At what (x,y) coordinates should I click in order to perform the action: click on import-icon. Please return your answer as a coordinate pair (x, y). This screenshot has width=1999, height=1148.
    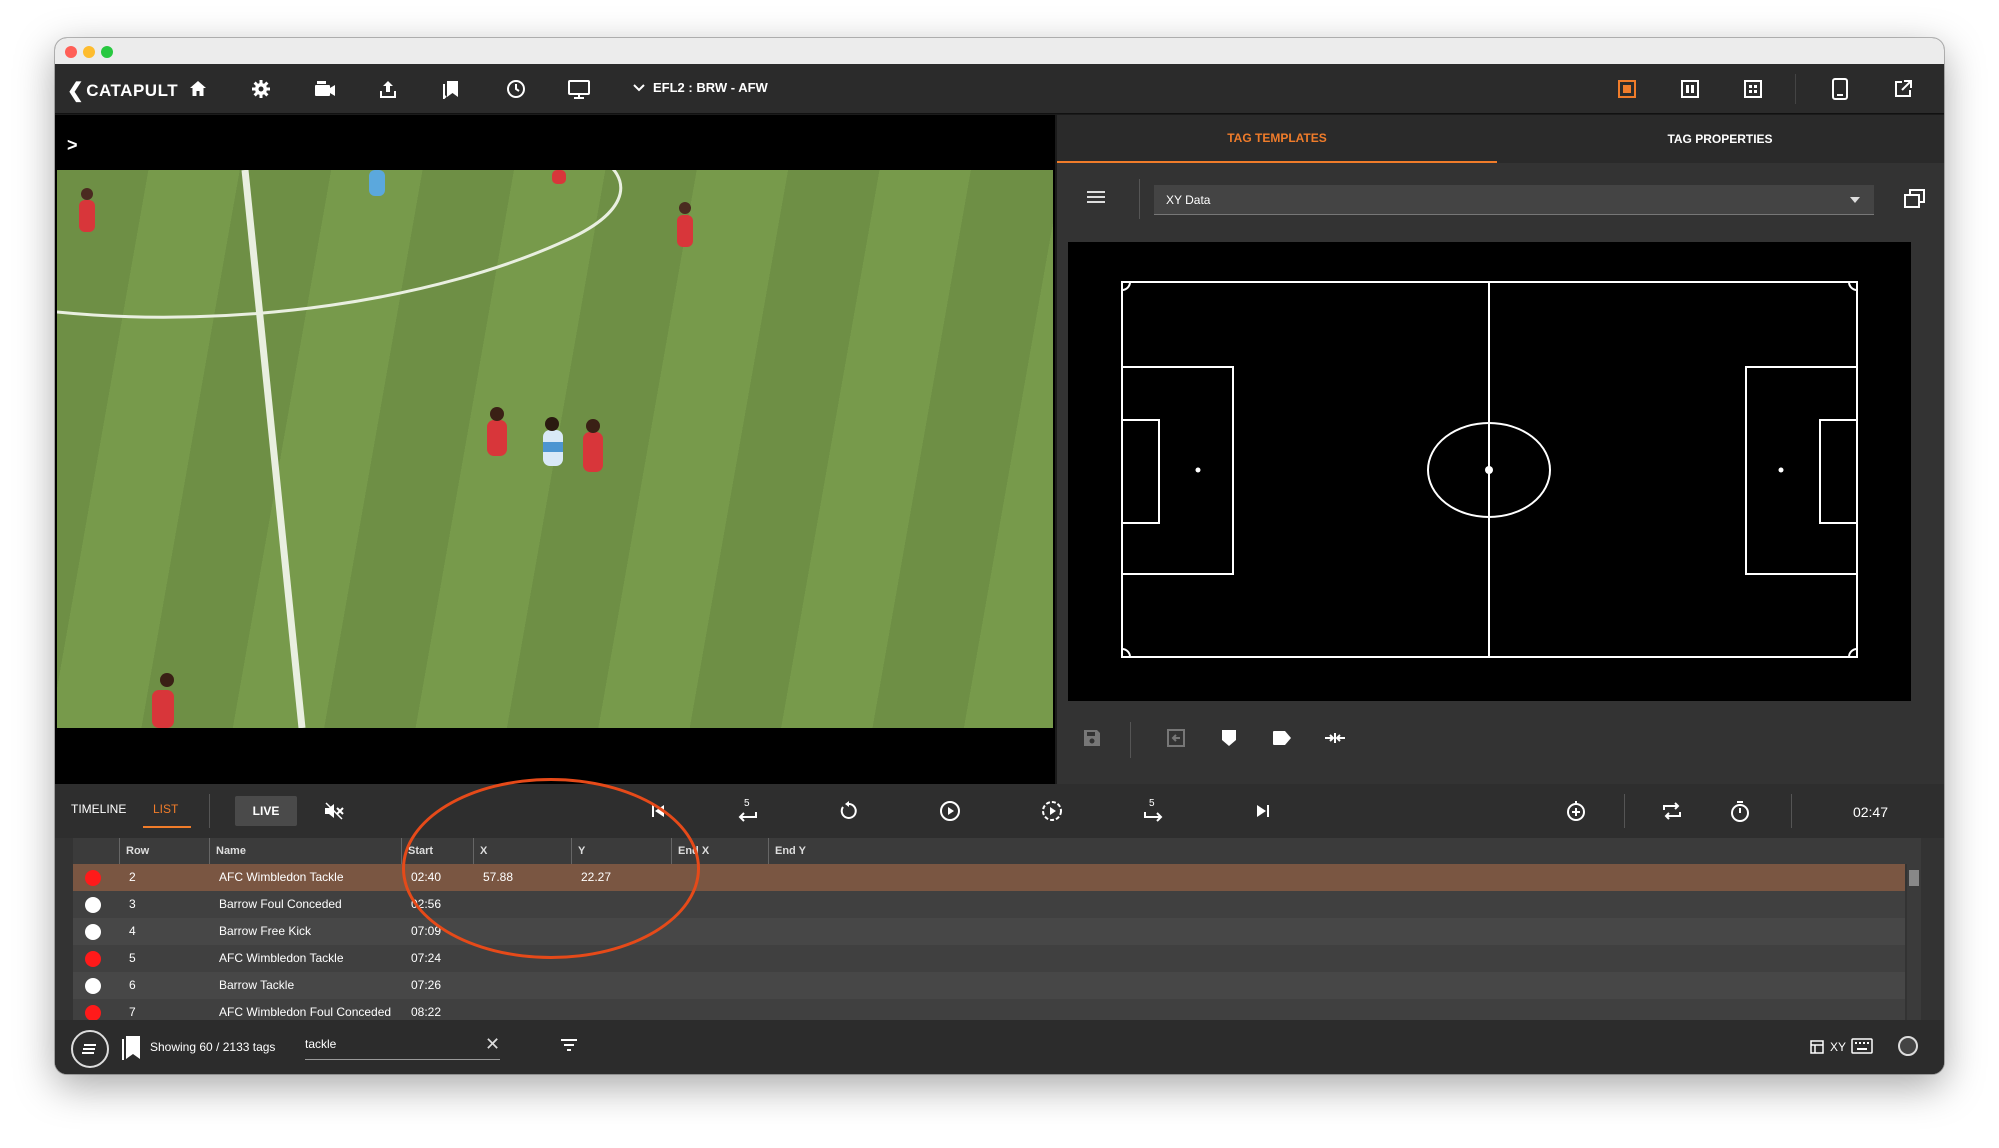
    Looking at the image, I should click on (1176, 738).